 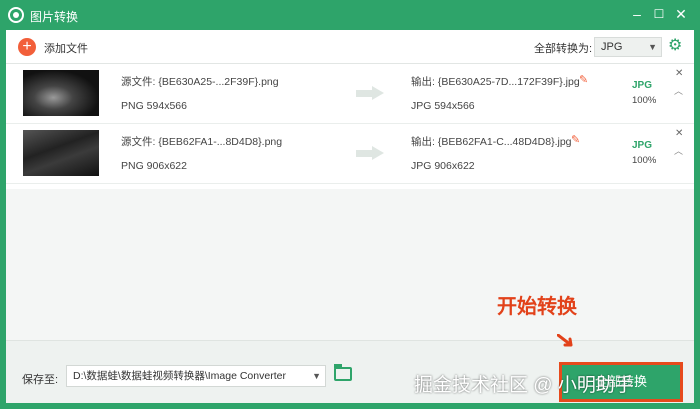 I want to click on close-icon: ✕, so click(x=681, y=14).